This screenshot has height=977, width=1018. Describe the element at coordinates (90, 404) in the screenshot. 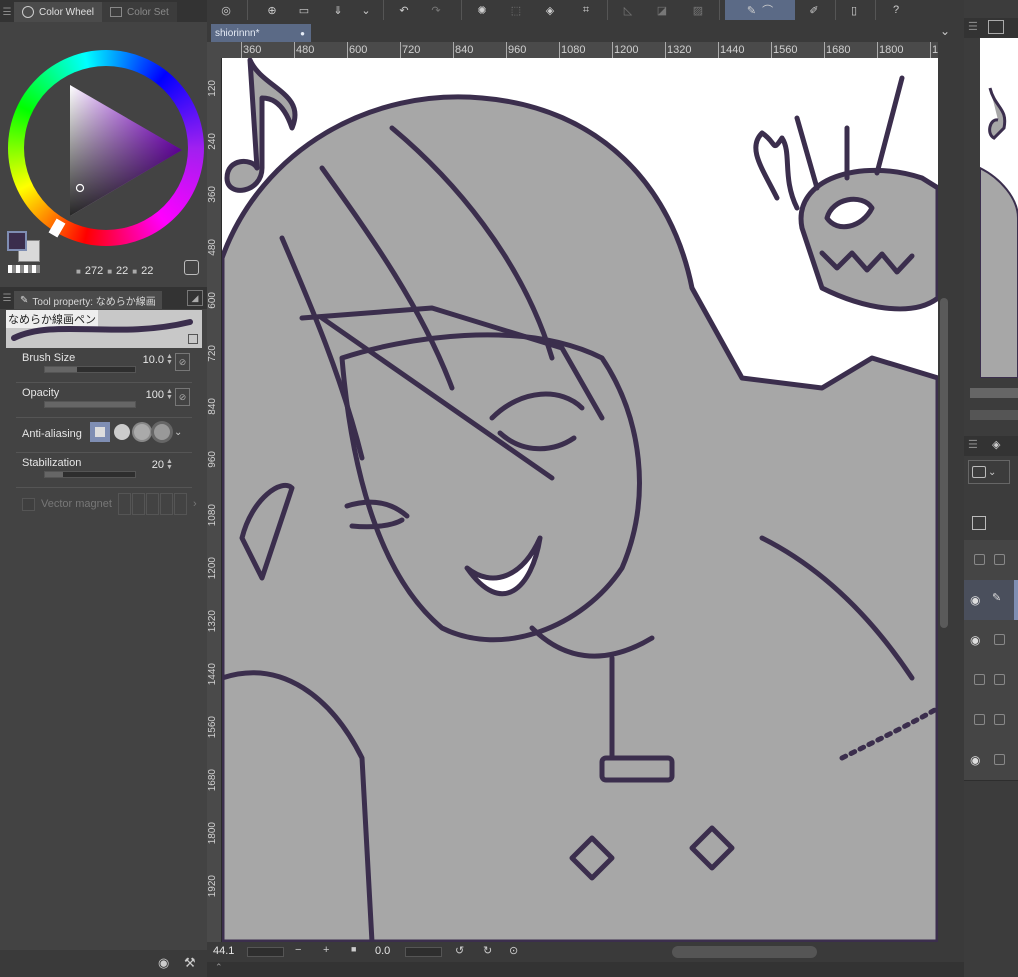

I see `opacity-slider` at that location.